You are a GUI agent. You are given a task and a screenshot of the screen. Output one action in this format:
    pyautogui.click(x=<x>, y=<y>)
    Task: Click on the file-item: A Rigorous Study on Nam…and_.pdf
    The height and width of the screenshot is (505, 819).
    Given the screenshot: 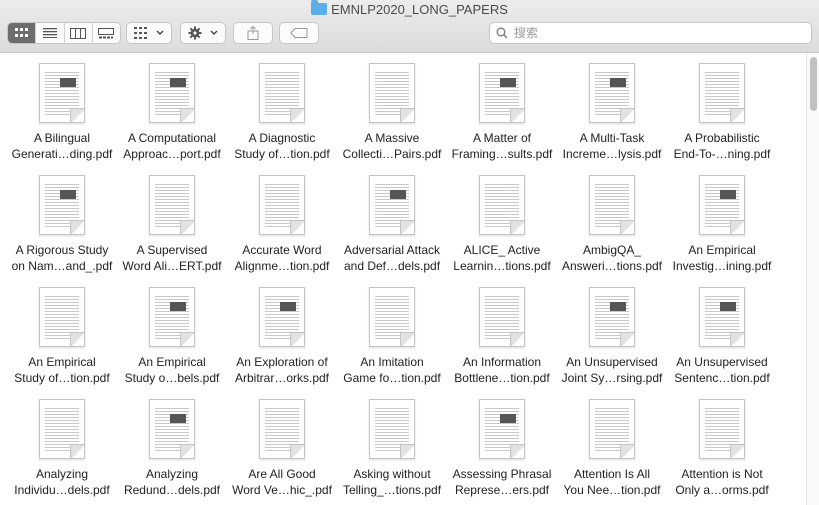 What is the action you would take?
    pyautogui.click(x=62, y=221)
    